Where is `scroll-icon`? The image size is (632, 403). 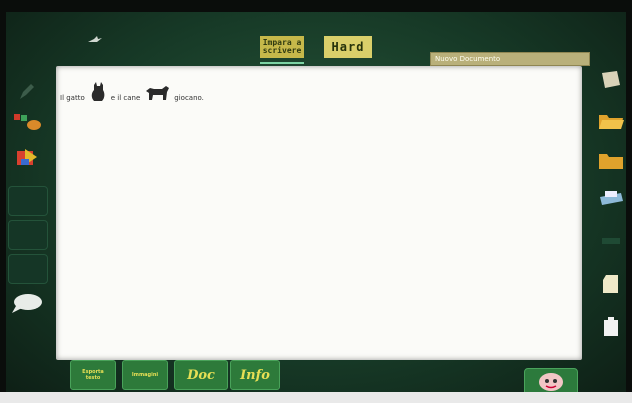
scroll-icon is located at coordinates (611, 82).